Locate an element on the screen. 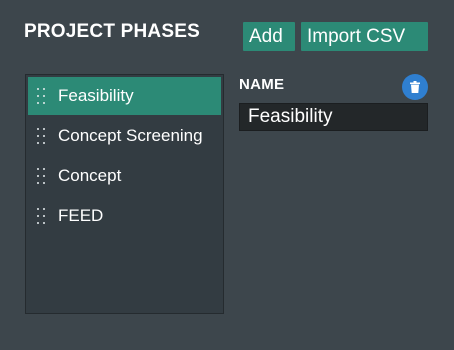 Image resolution: width=454 pixels, height=350 pixels. phase-list-item-feed: FEED is located at coordinates (124, 216).